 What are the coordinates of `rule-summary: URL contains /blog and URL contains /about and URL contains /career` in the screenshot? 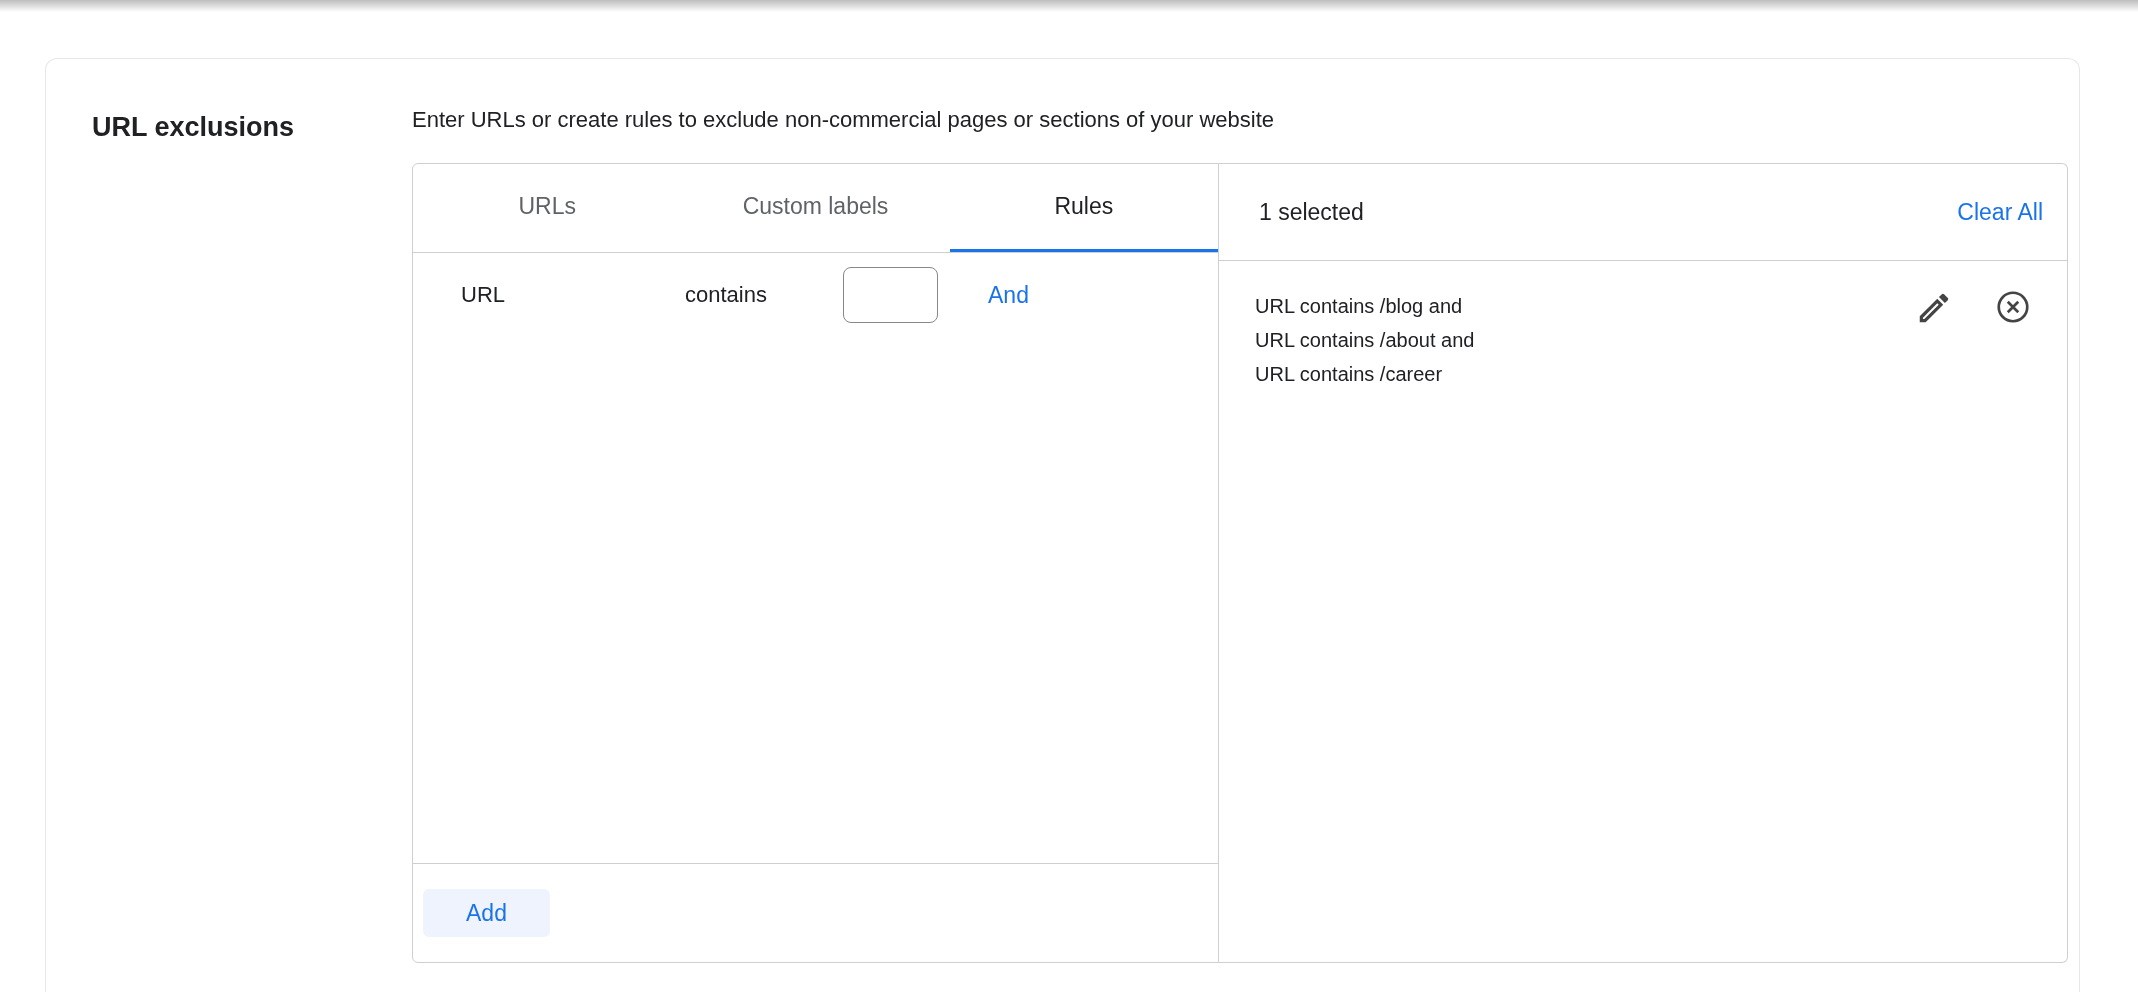 It's located at (1365, 340).